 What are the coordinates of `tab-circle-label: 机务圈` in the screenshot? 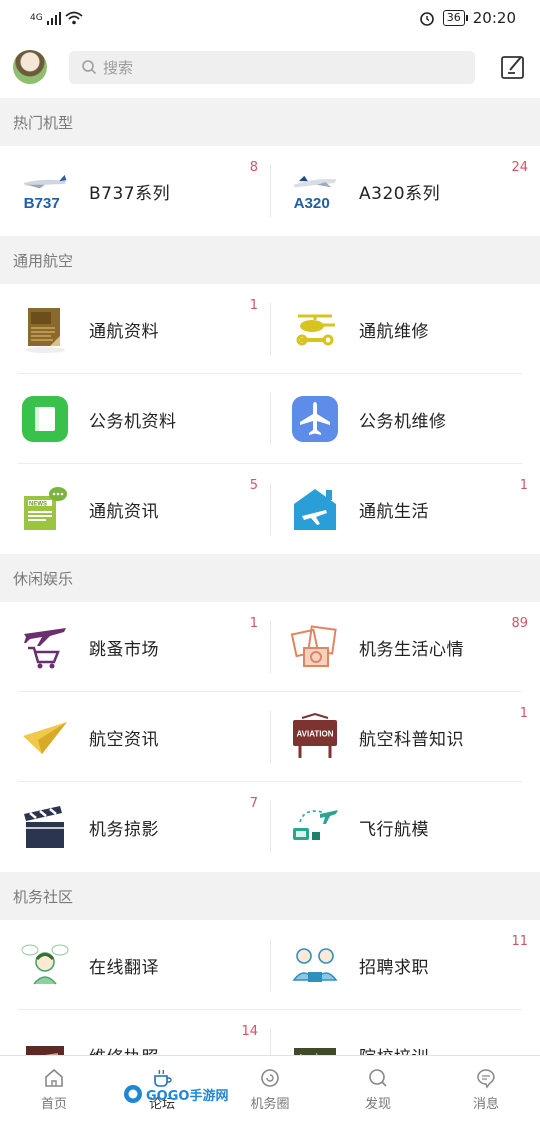 It's located at (270, 1104).